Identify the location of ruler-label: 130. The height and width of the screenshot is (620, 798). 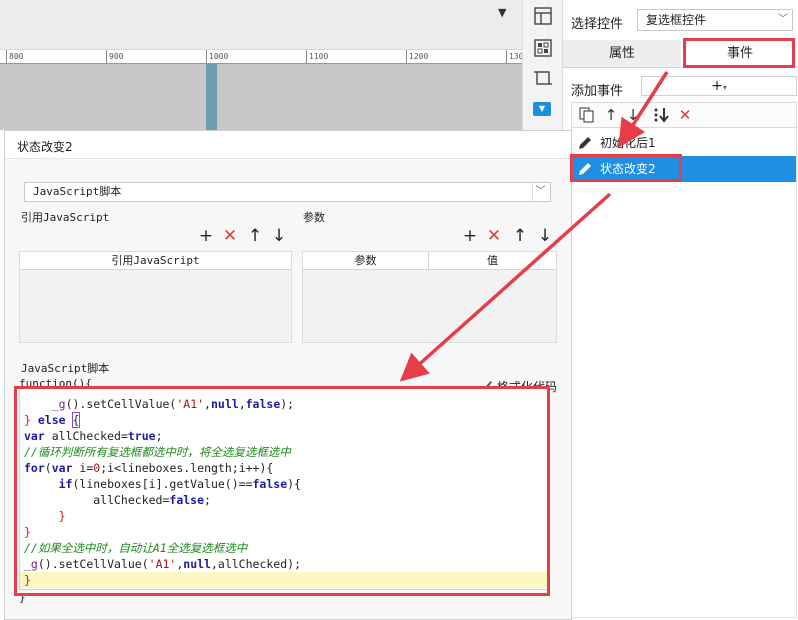
(515, 56).